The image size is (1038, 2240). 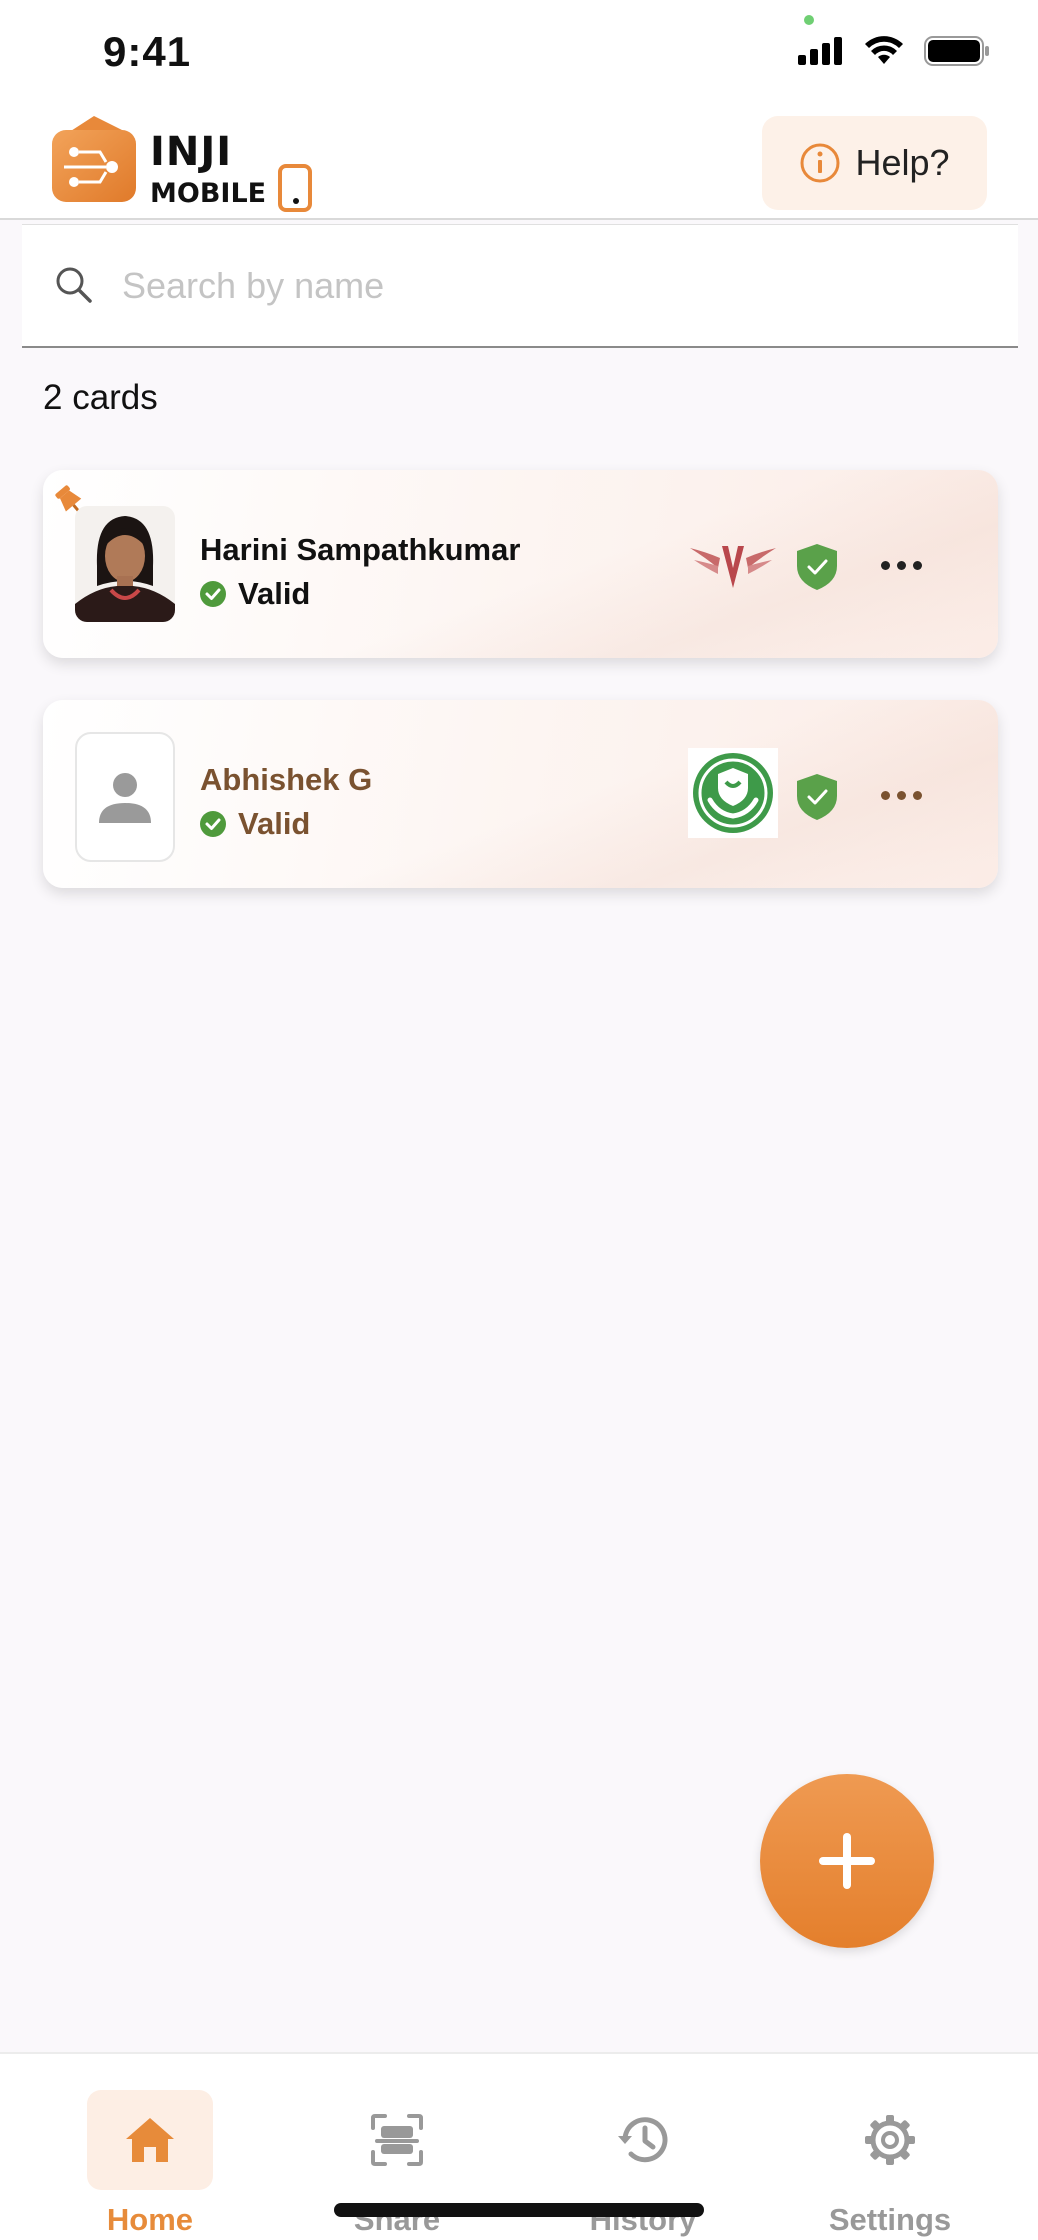 I want to click on card-count: 2 cards, so click(x=100, y=397).